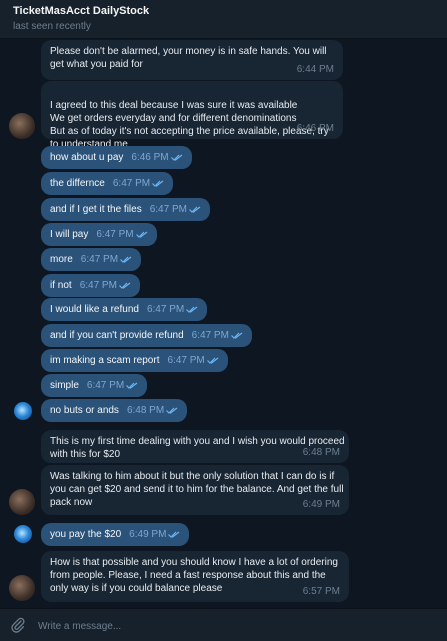 The height and width of the screenshot is (641, 447). I want to click on message-time: 6:57 PM, so click(321, 591).